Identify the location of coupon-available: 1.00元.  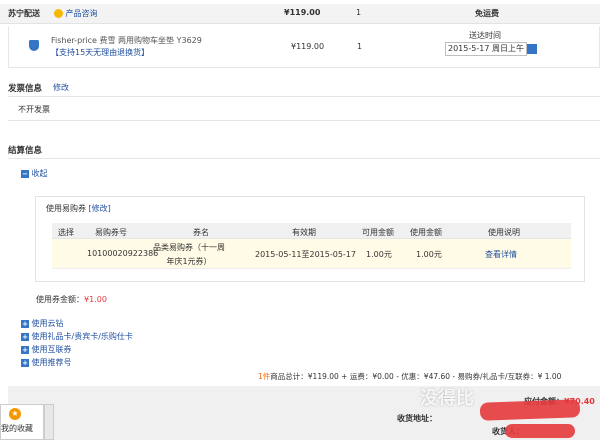
(379, 254).